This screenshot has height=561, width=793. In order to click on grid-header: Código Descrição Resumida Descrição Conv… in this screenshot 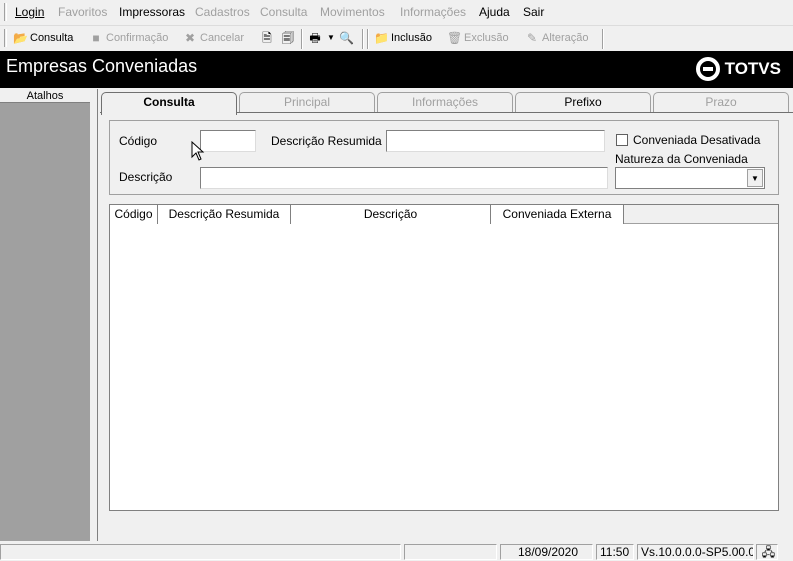, I will do `click(444, 214)`.